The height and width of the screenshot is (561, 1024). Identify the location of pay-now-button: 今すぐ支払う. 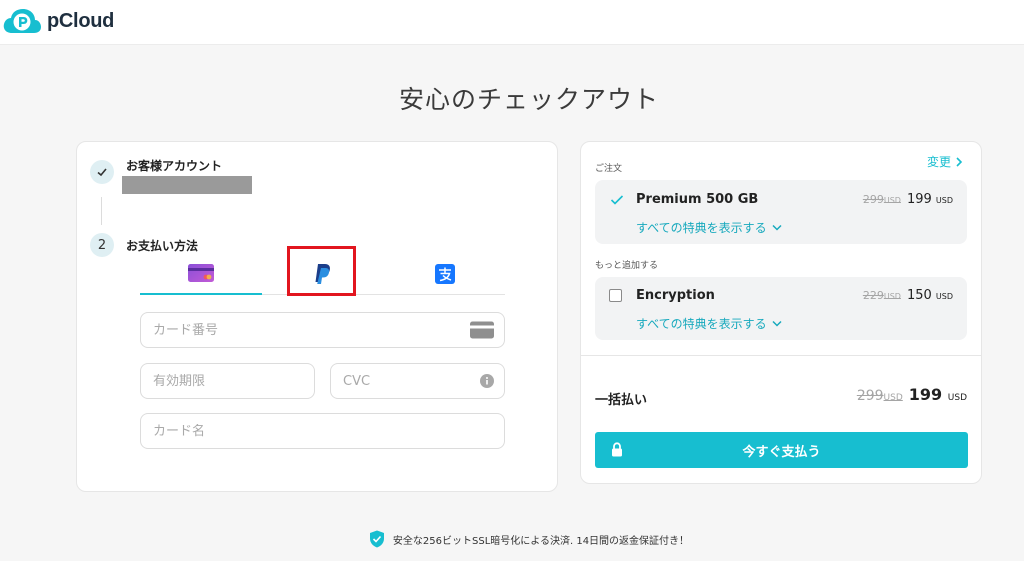
(781, 450).